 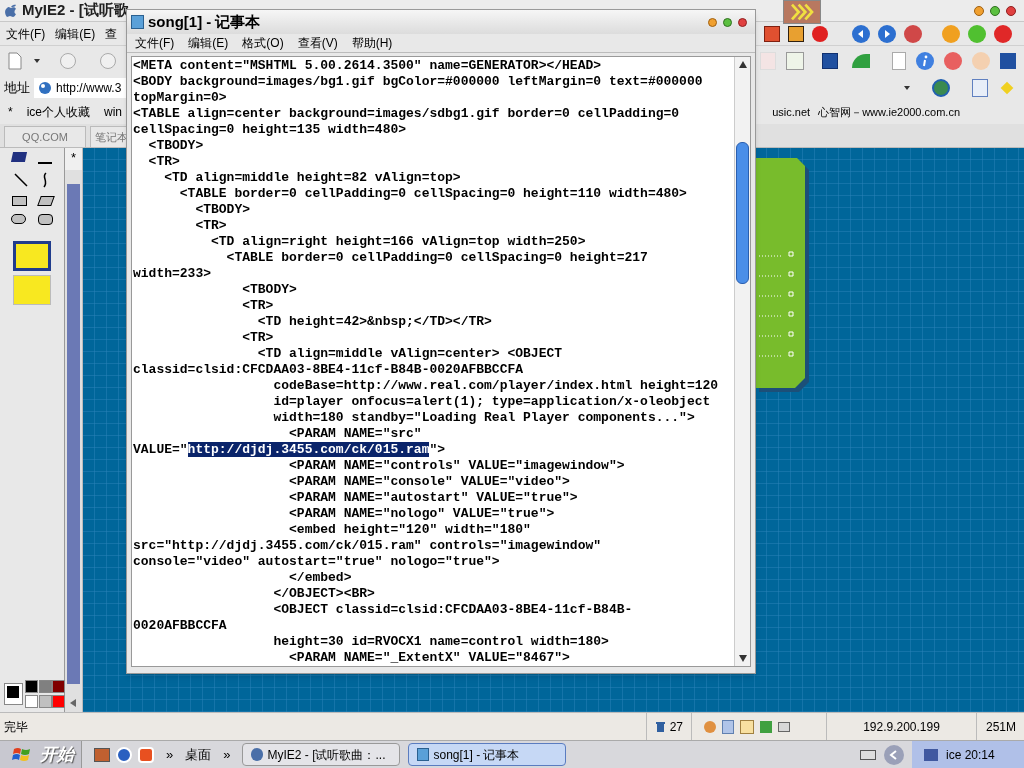 What do you see at coordinates (19, 157) in the screenshot?
I see `fill-tool-icon` at bounding box center [19, 157].